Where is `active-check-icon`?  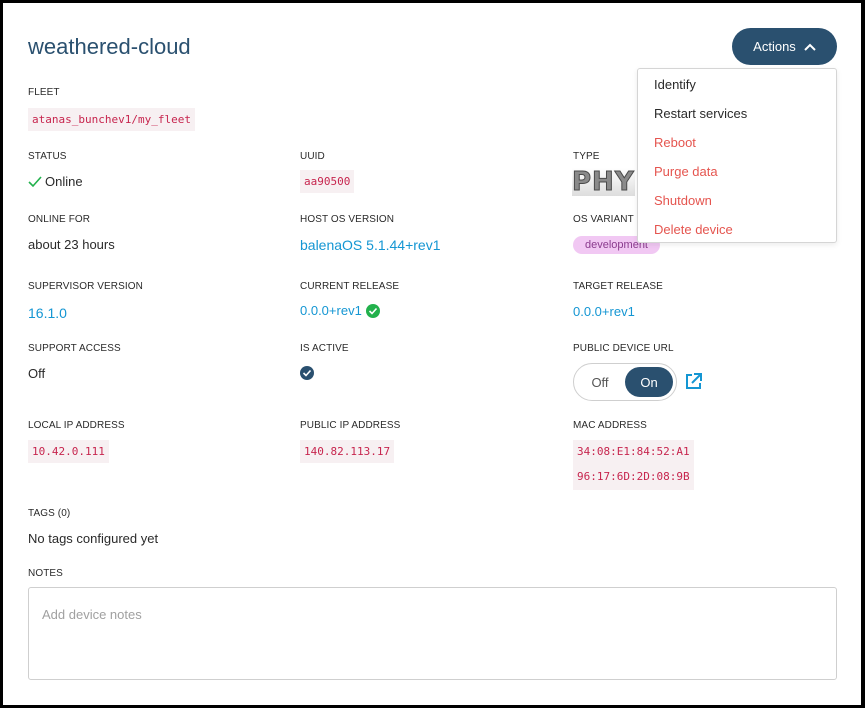
active-check-icon is located at coordinates (307, 373).